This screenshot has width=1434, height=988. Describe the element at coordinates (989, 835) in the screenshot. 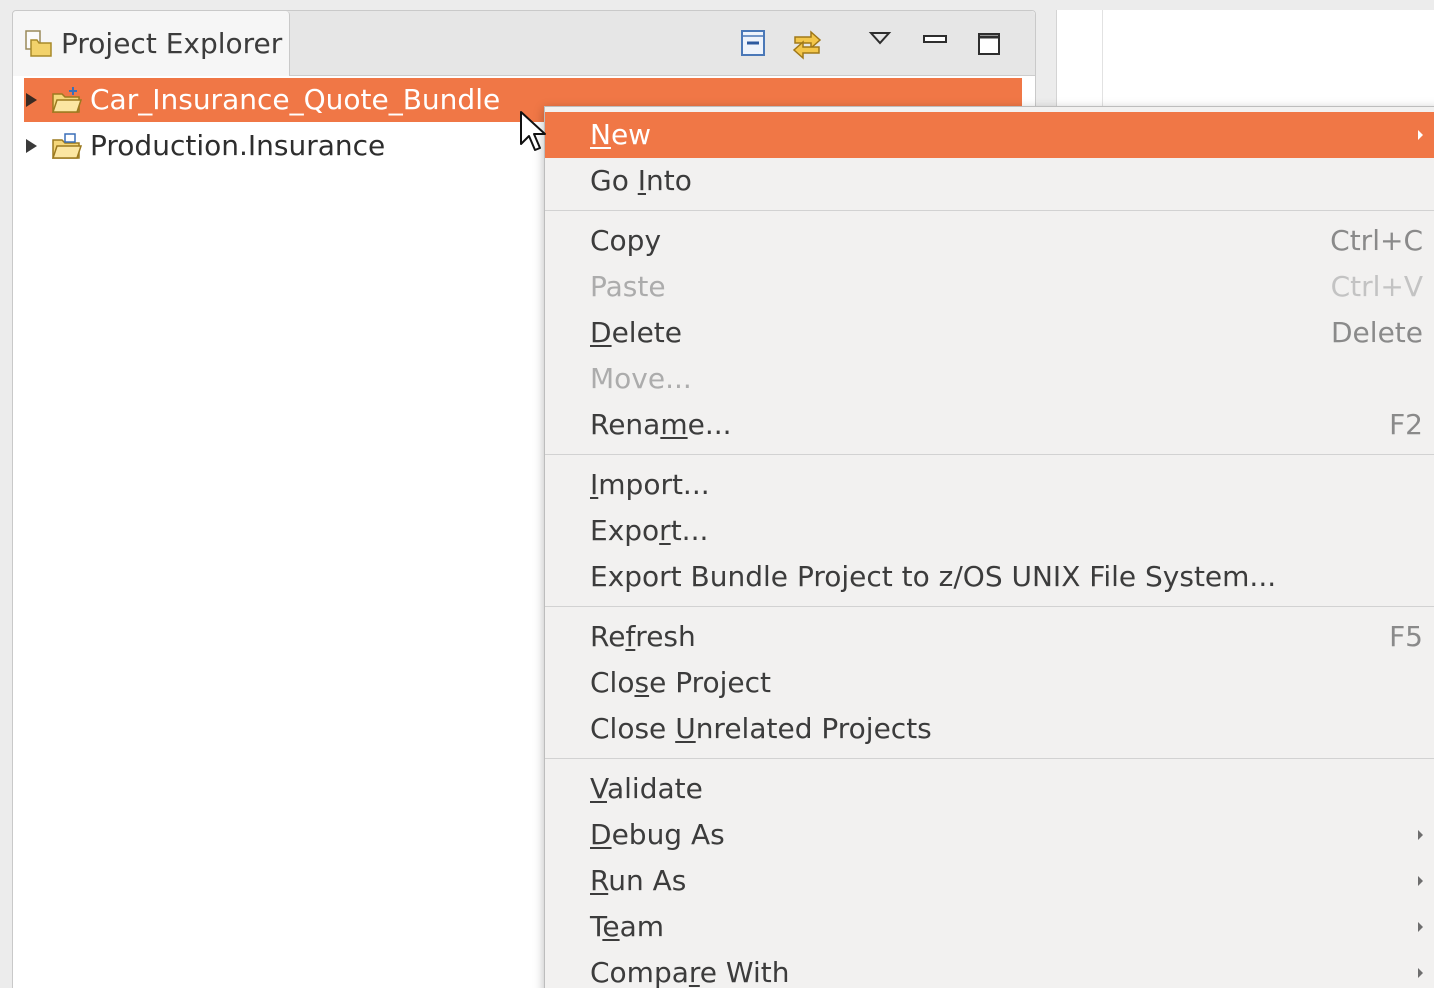

I see `menu-item-debug-as: Debug As` at that location.